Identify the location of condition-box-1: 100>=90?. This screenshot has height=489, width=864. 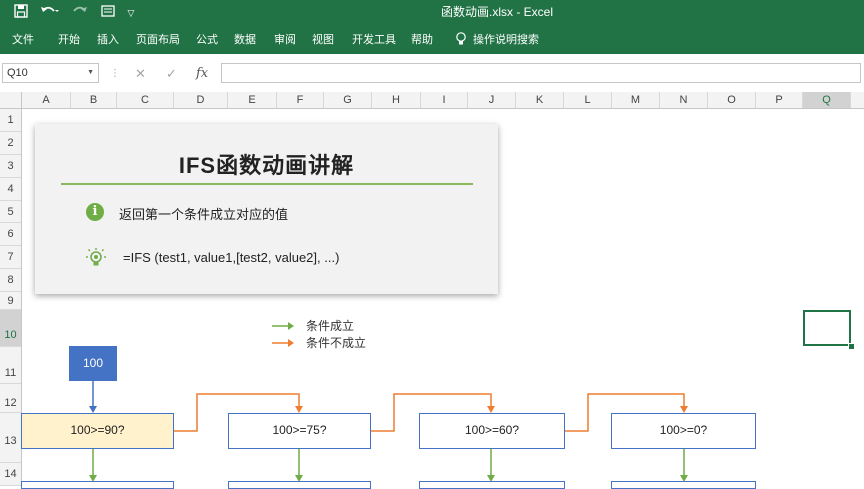
(97, 431).